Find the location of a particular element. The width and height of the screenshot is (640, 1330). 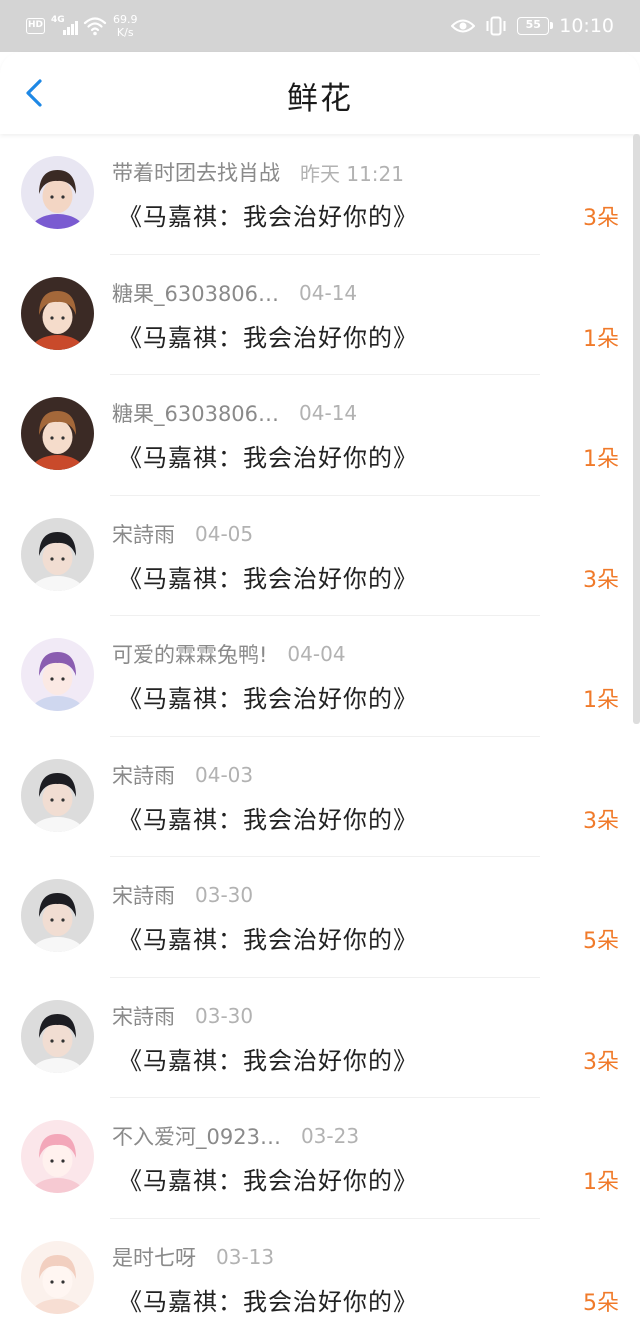

sender-name: 可爱的霖霖兔鸭! is located at coordinates (189, 654).